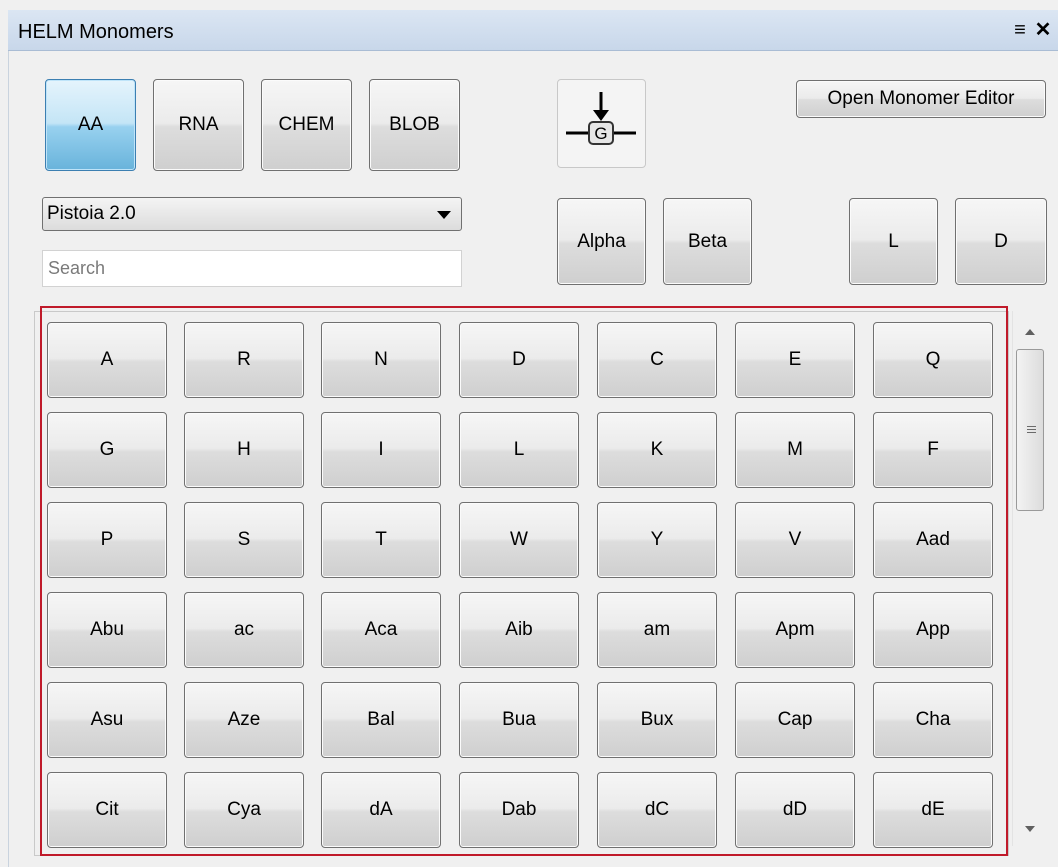  Describe the element at coordinates (657, 450) in the screenshot. I see `monomer-button: K` at that location.